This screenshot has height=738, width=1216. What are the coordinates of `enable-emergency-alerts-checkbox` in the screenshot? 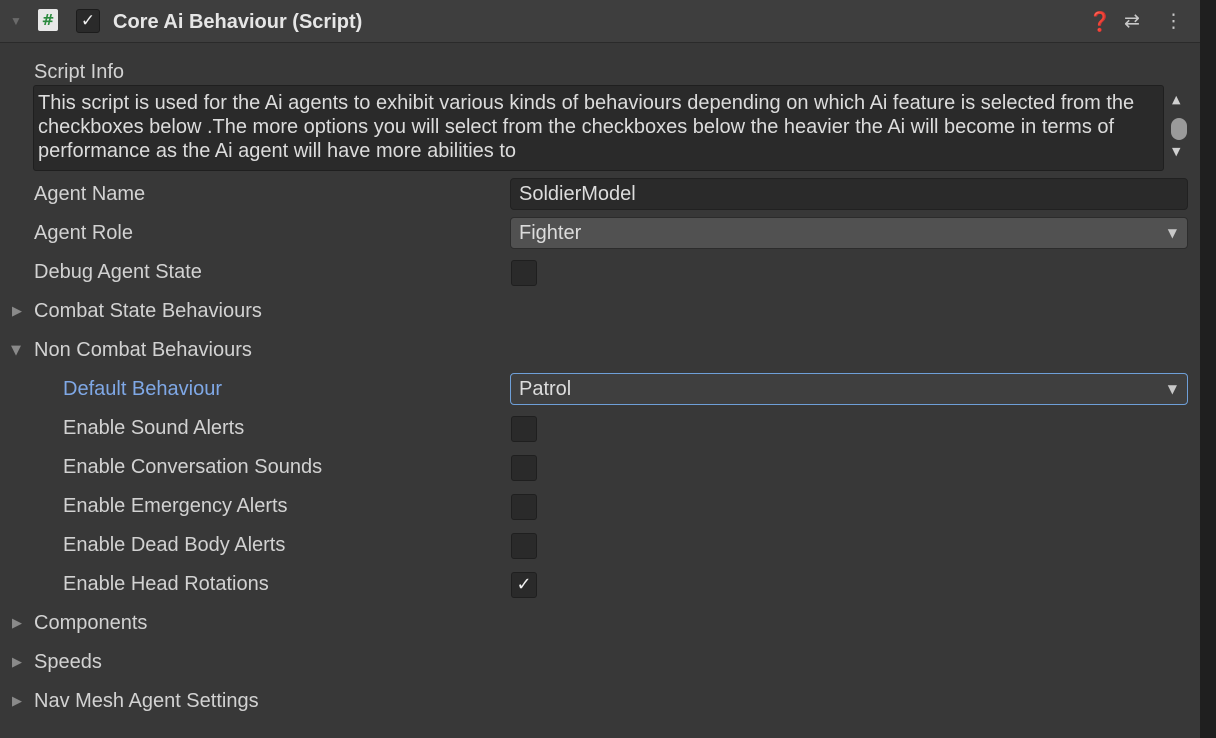 It's located at (524, 507).